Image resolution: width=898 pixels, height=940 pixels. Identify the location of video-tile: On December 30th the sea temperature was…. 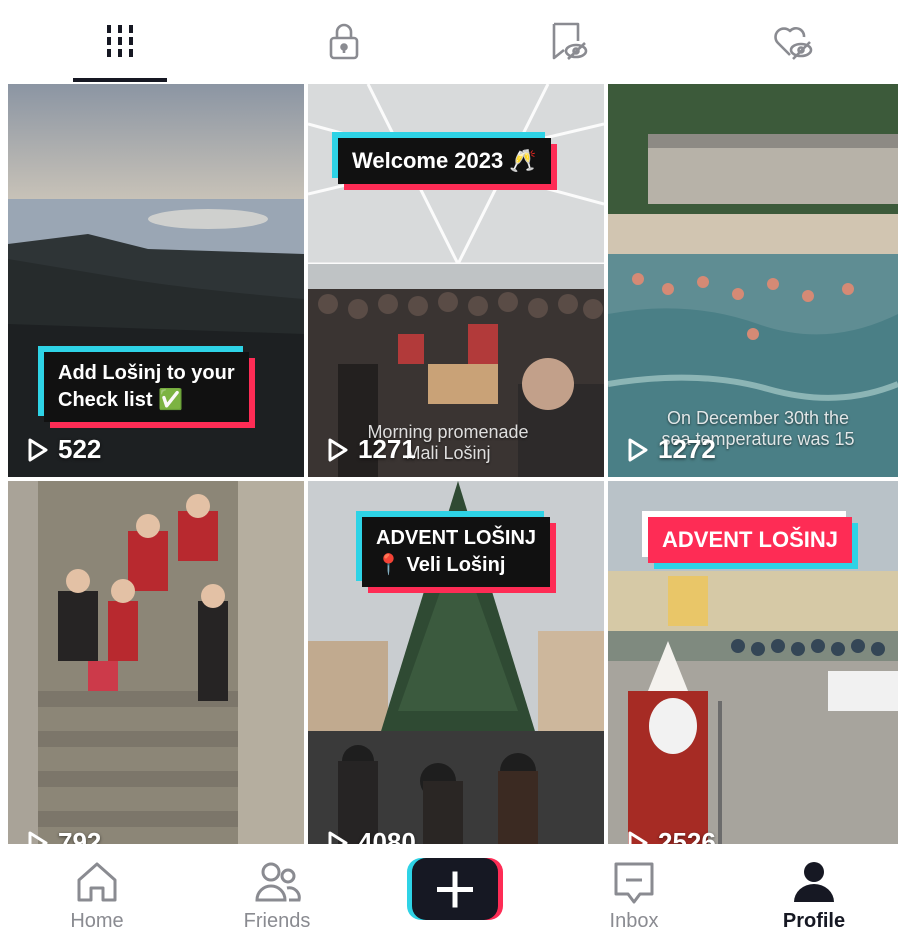
(753, 280).